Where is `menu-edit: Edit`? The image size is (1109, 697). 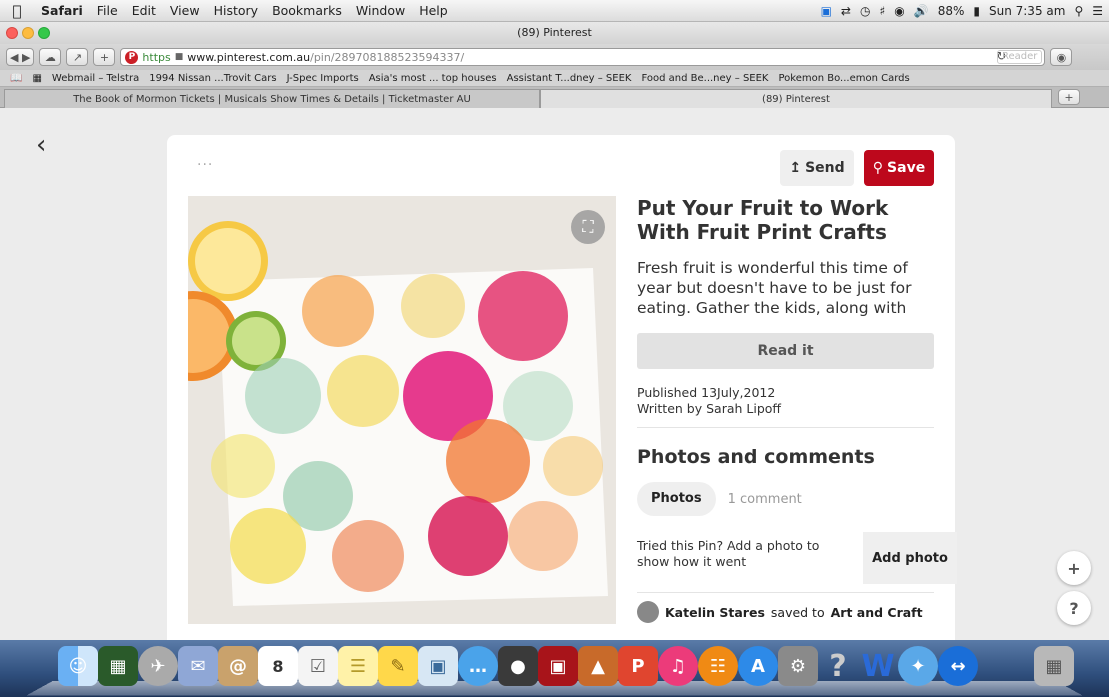 menu-edit: Edit is located at coordinates (144, 10).